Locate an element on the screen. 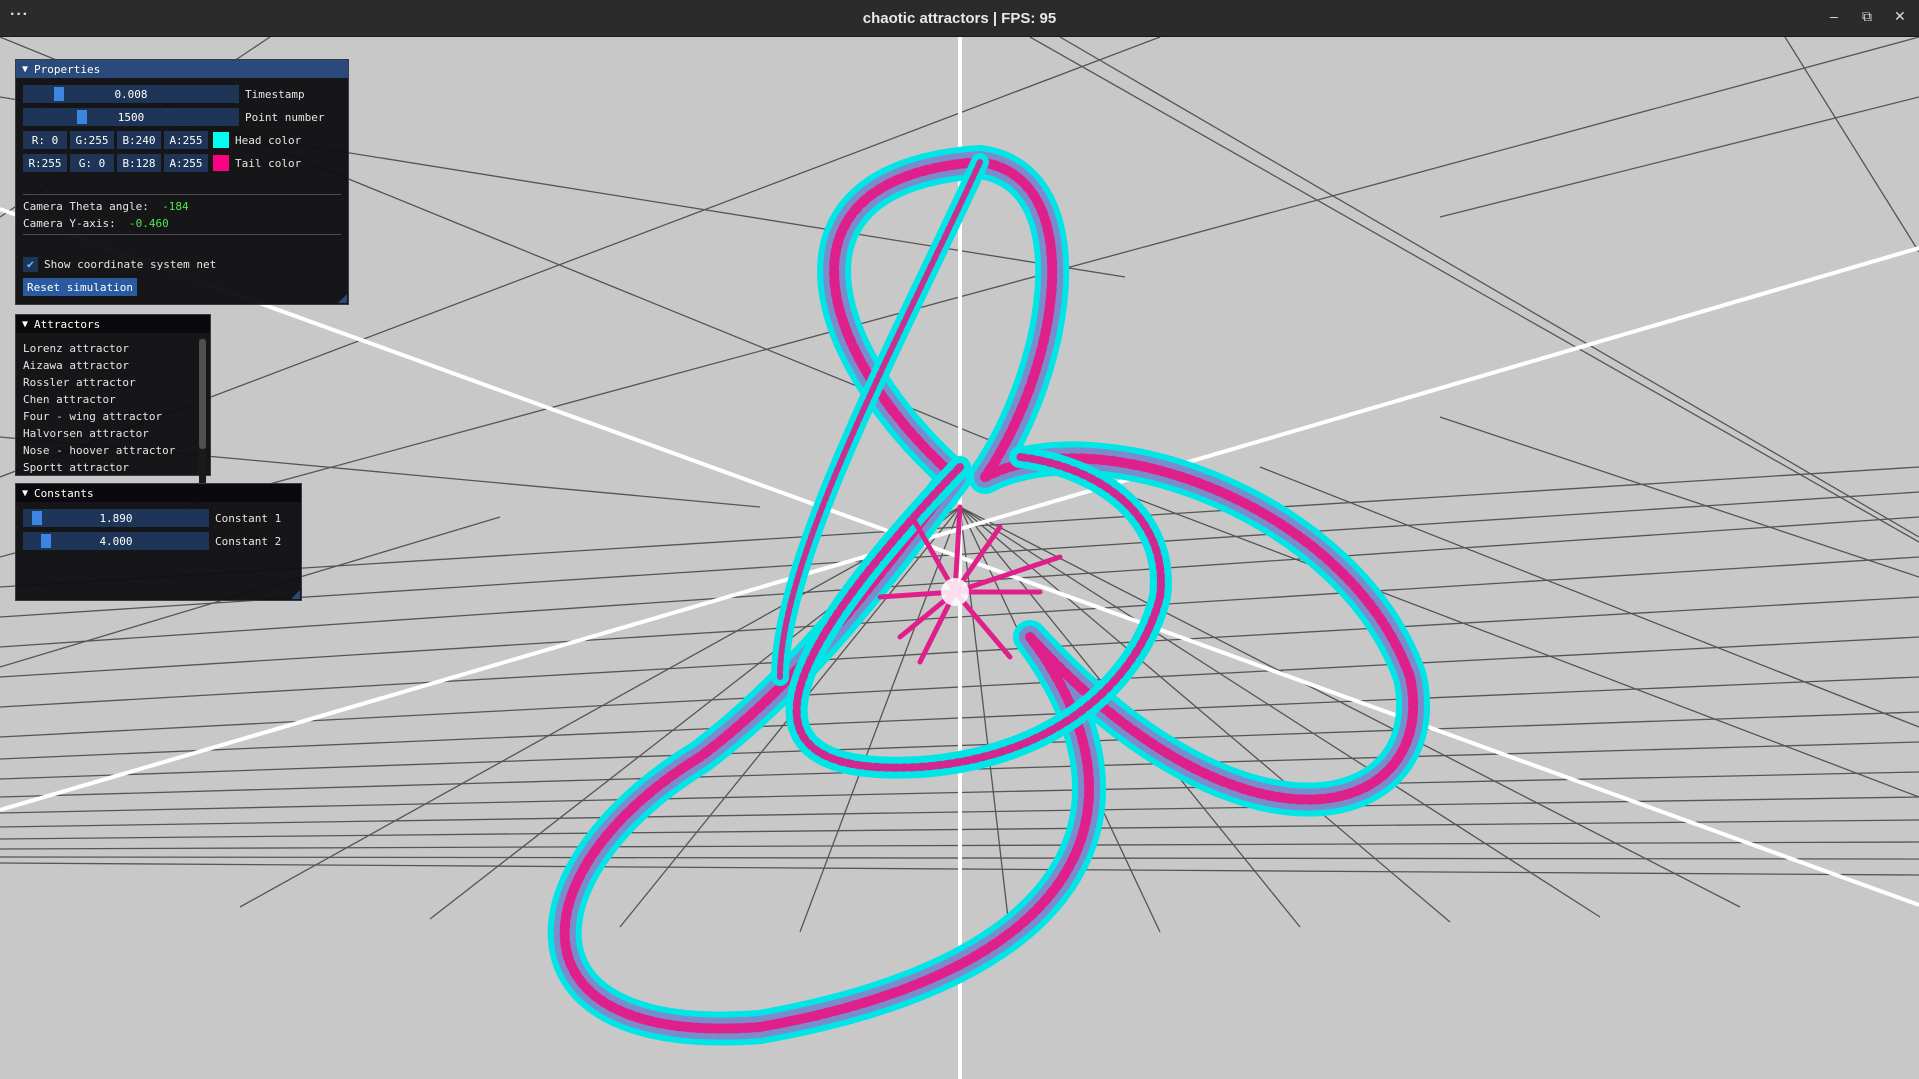 This screenshot has height=1079, width=1919. reset-simulation-button: Reset simulation is located at coordinates (80, 287).